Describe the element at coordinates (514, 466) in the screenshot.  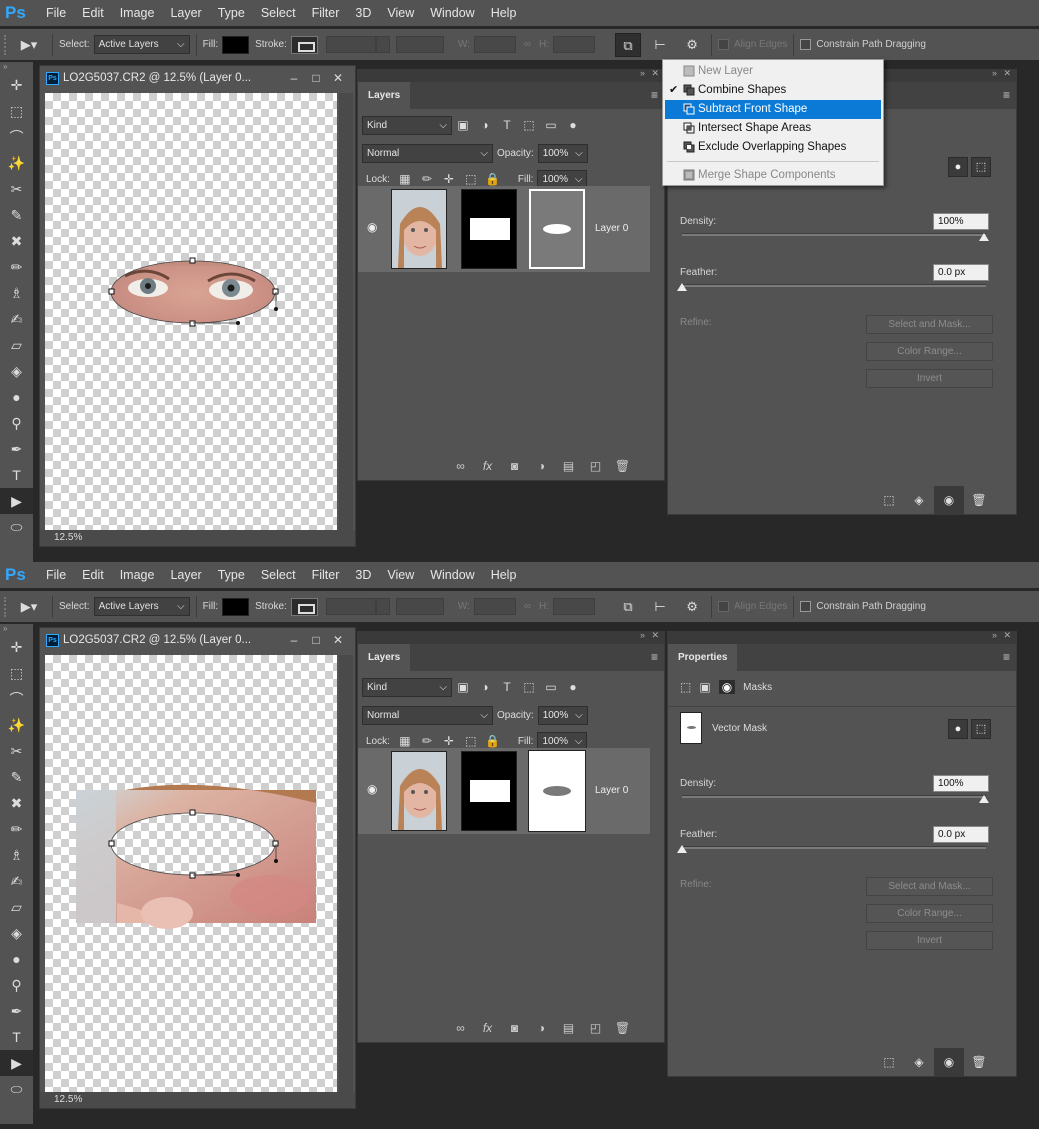
I see `add-mask-icon: ◙` at that location.